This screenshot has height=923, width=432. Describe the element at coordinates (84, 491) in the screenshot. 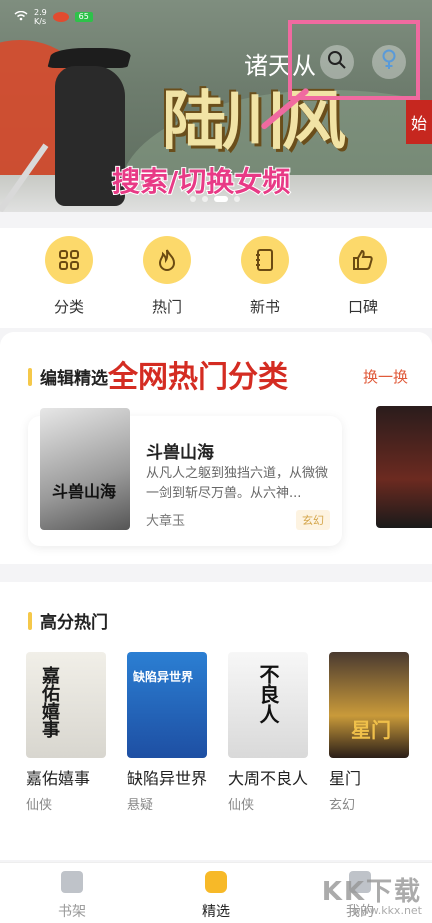

I see `cover-title: 斗兽山海` at that location.